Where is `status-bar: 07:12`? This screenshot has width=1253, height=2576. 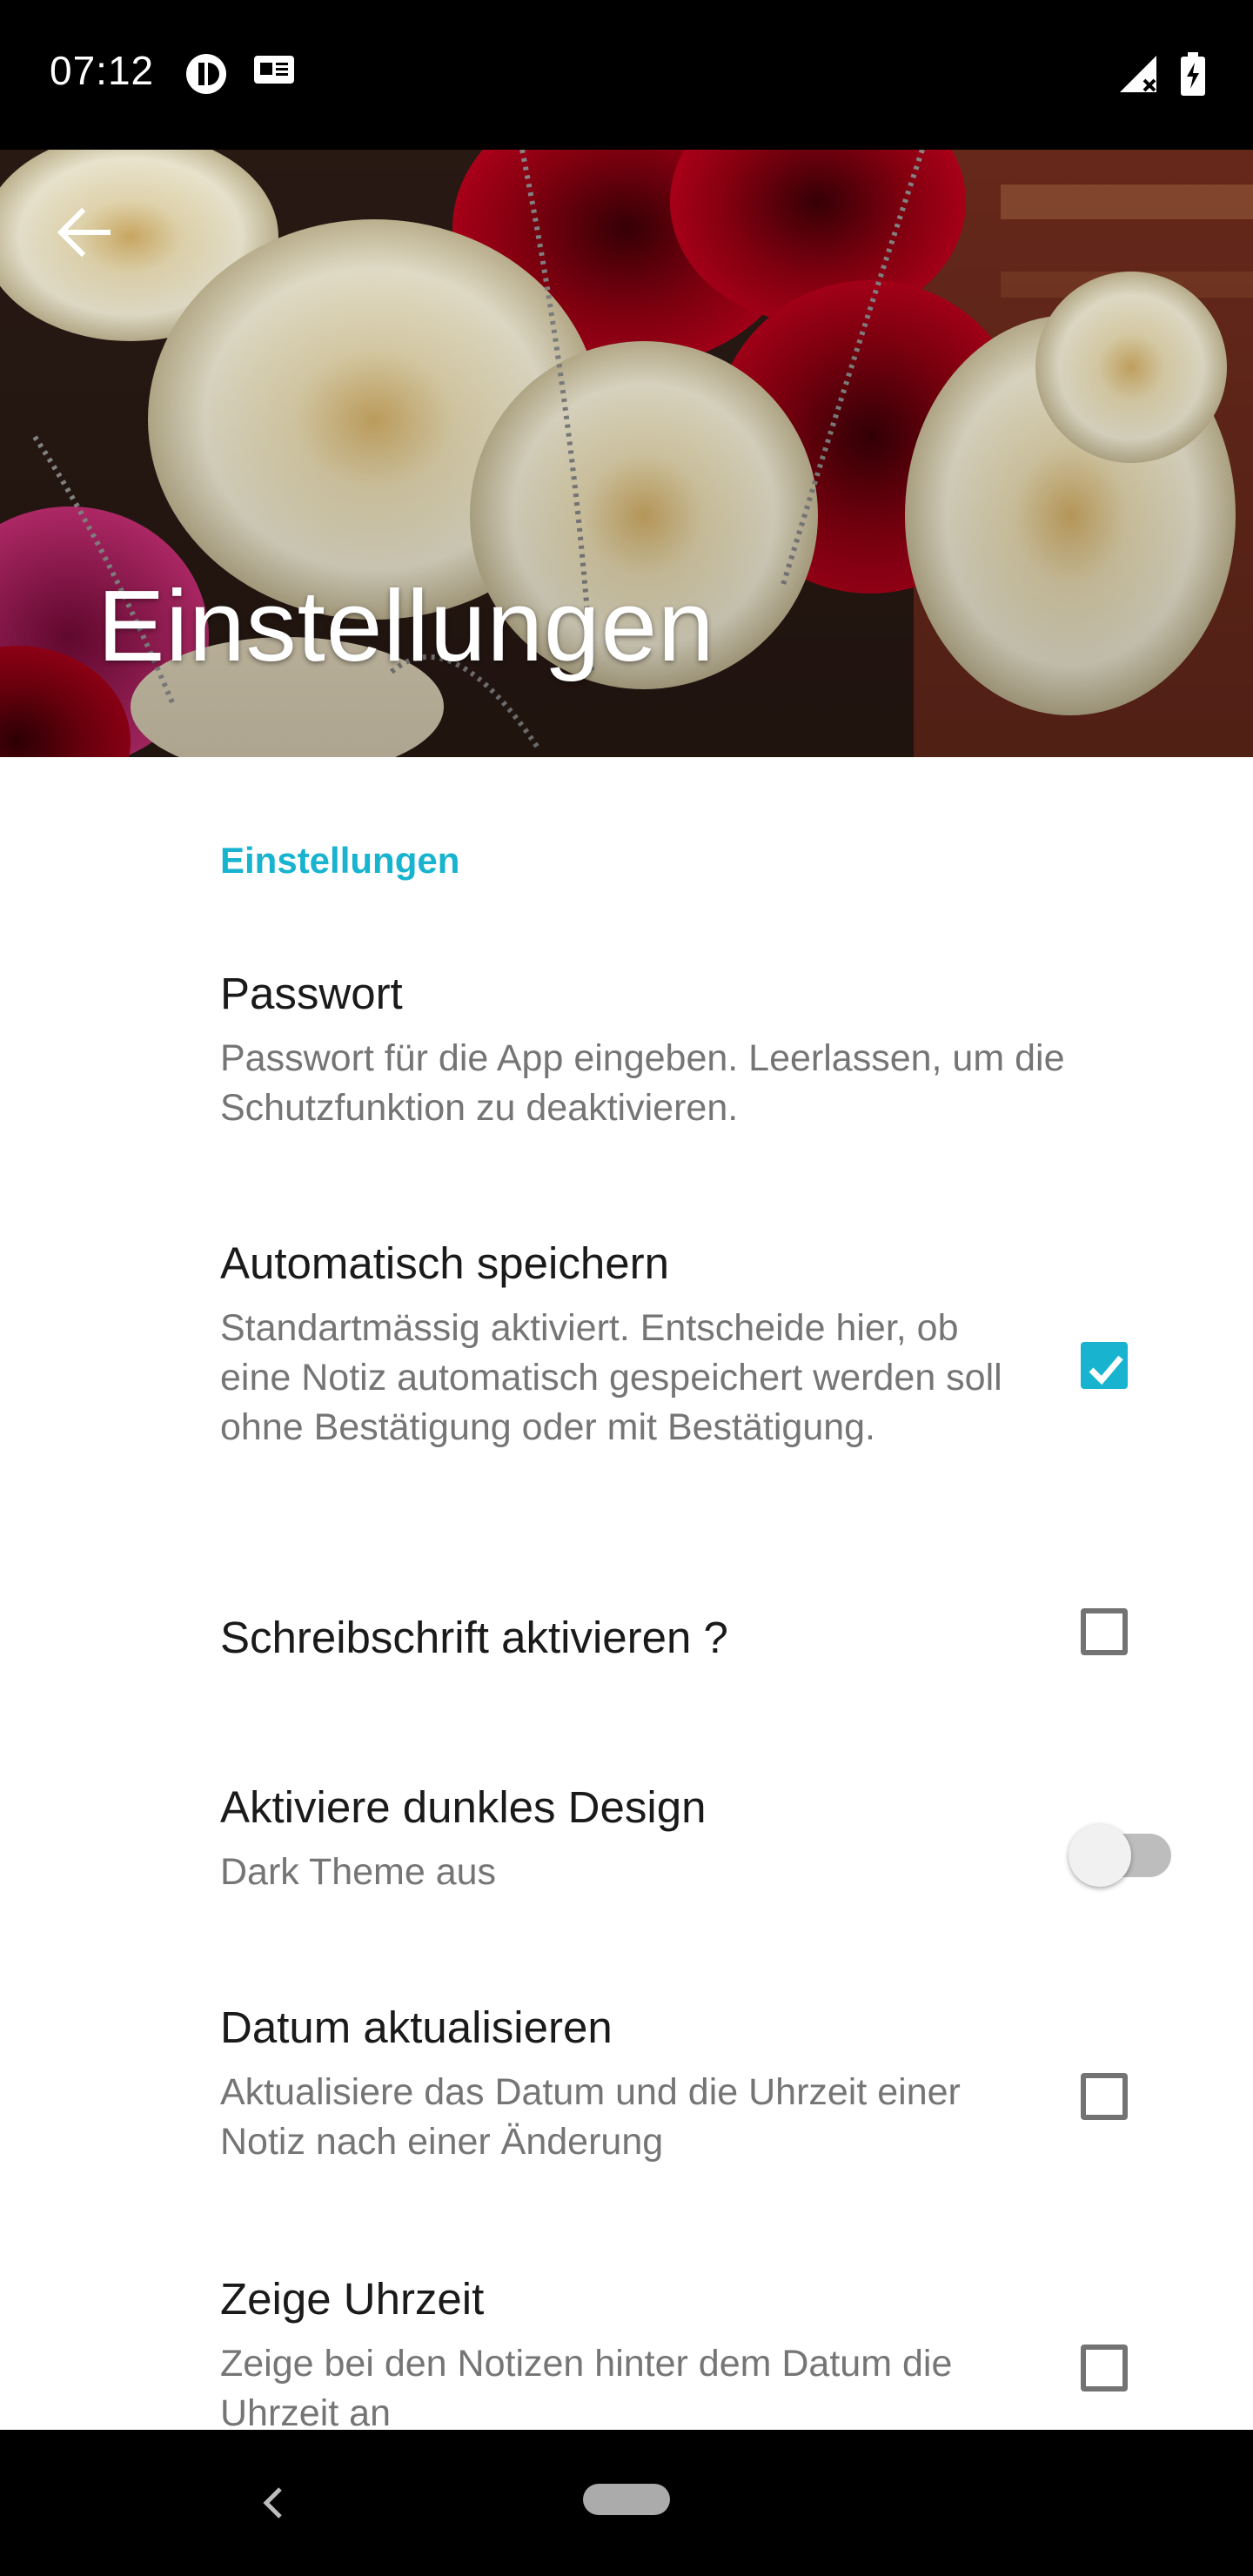 status-bar: 07:12 is located at coordinates (626, 75).